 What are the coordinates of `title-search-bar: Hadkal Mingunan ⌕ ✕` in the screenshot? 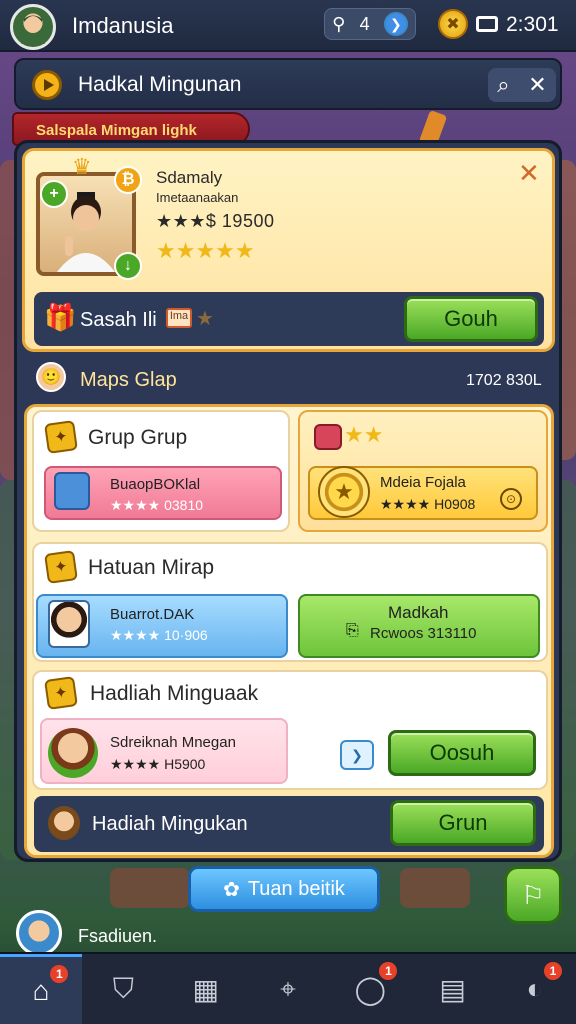 It's located at (288, 84).